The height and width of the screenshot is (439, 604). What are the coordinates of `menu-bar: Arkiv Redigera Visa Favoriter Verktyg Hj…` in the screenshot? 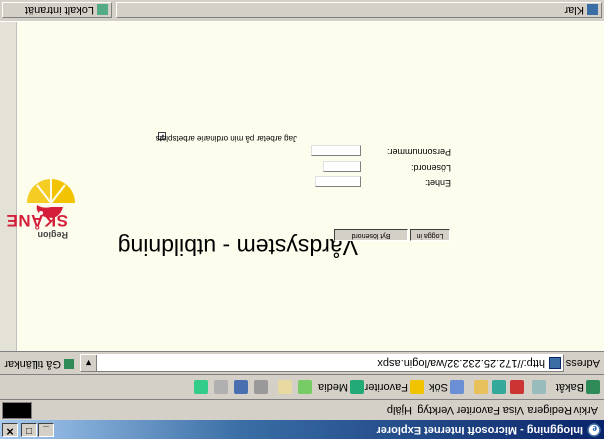 It's located at (302, 409).